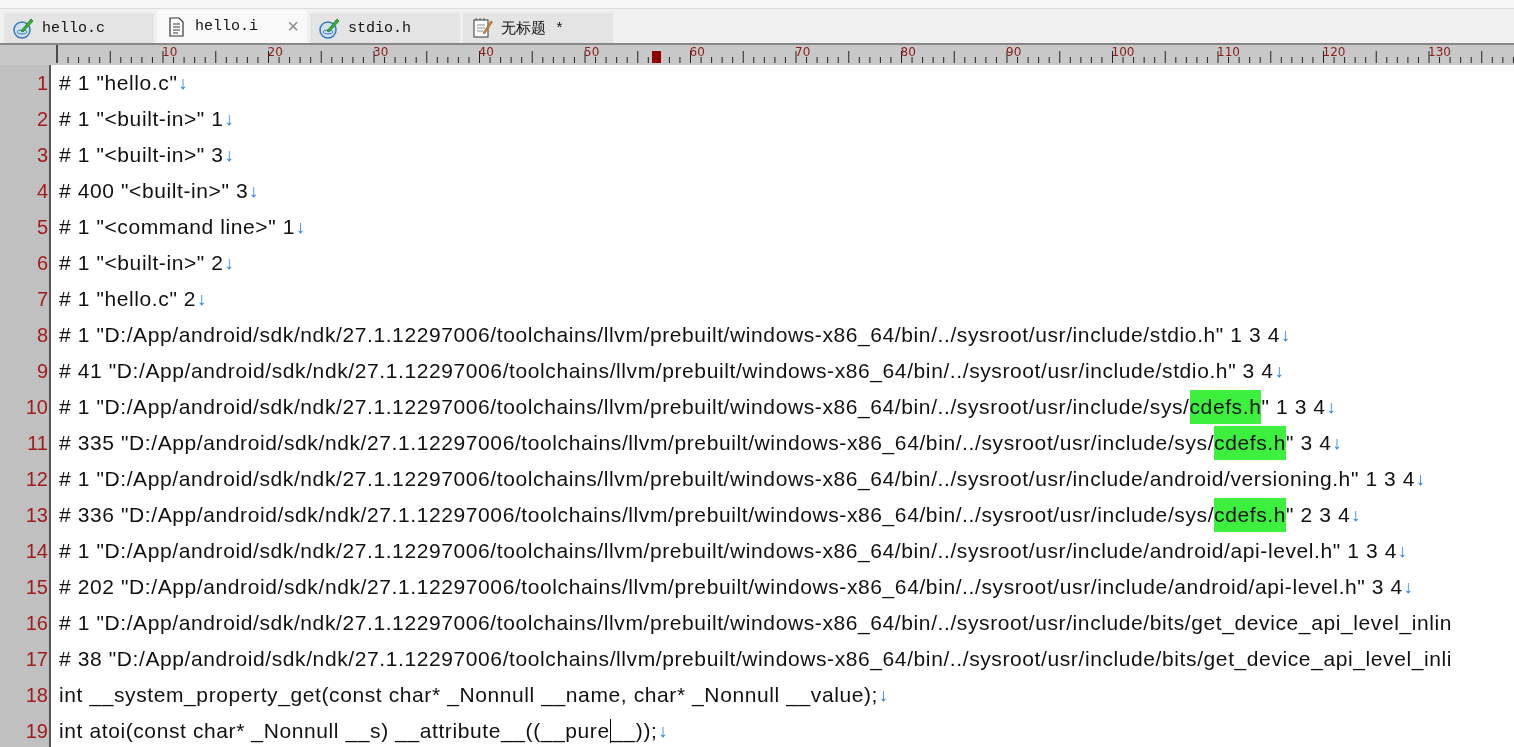 This screenshot has width=1514, height=747. Describe the element at coordinates (25, 407) in the screenshot. I see `line-number: 10` at that location.